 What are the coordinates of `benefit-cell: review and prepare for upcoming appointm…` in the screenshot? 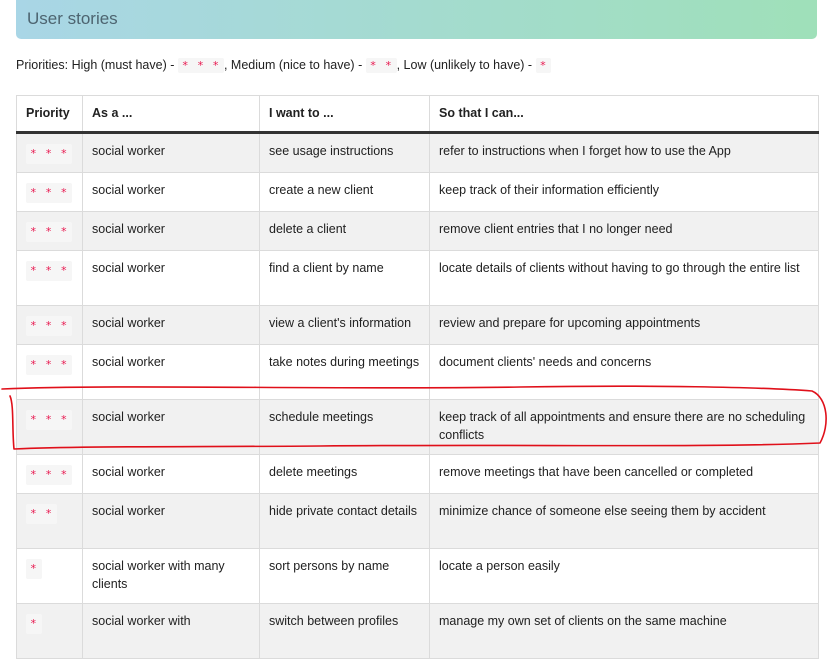 It's located at (624, 325).